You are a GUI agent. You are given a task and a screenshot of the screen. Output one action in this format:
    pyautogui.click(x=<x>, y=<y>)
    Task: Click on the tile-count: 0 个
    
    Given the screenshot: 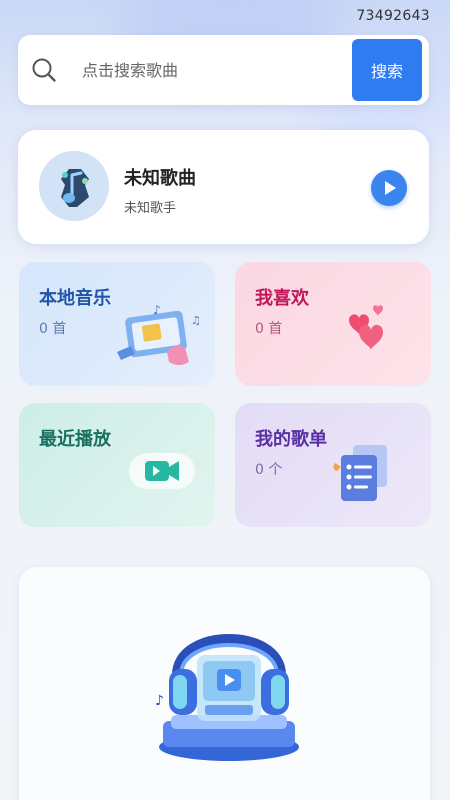 What is the action you would take?
    pyautogui.click(x=269, y=470)
    